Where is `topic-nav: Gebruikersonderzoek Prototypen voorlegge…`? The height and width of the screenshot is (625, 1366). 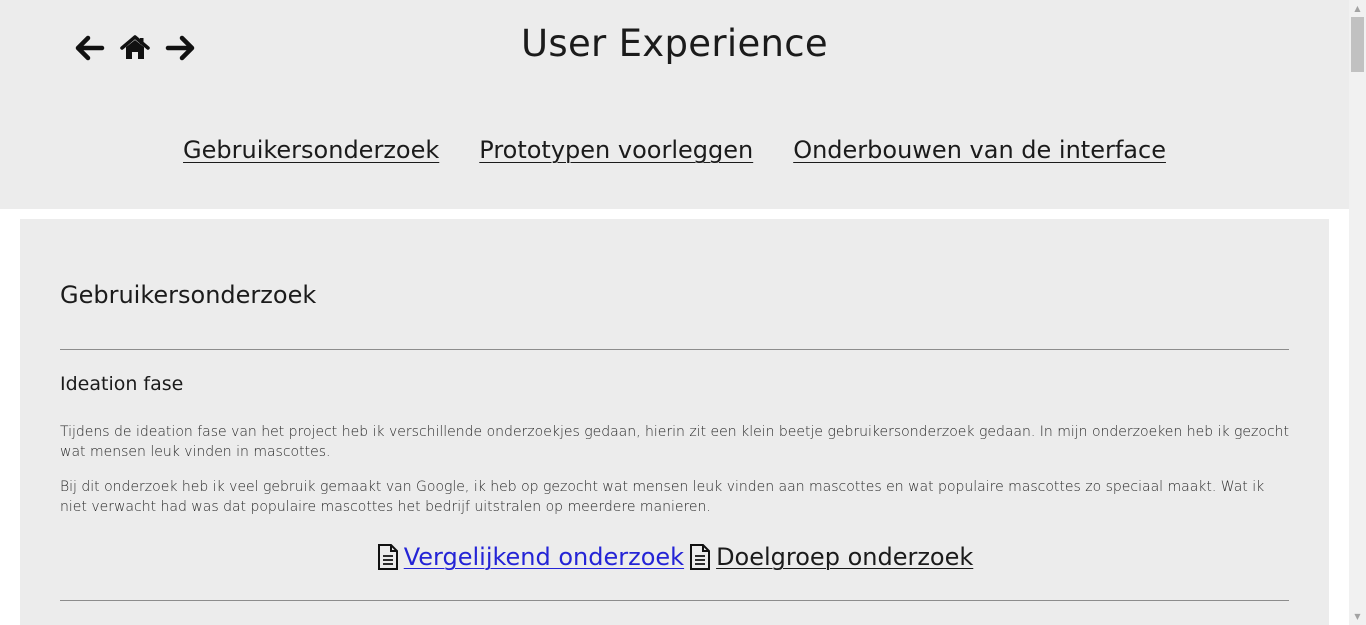
topic-nav: Gebruikersonderzoek Prototypen voorlegge… is located at coordinates (674, 150).